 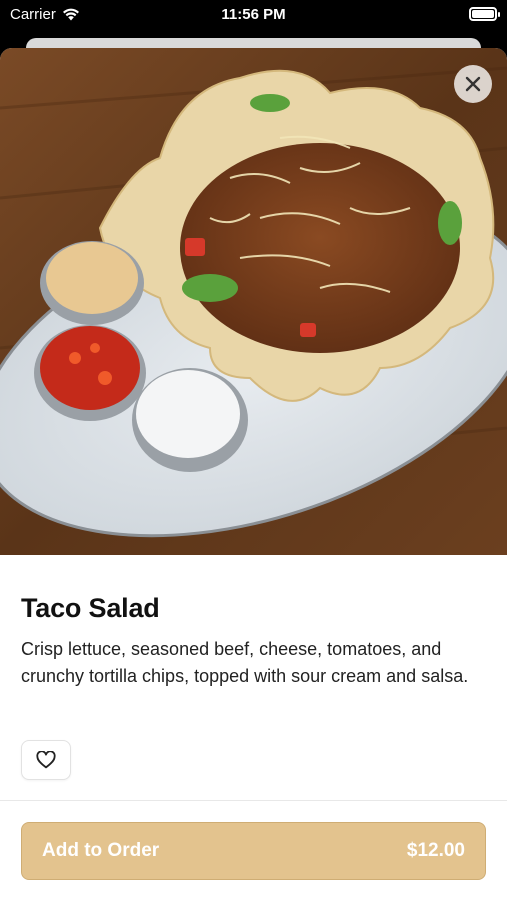 I want to click on price-label: $12.00, so click(x=435, y=850).